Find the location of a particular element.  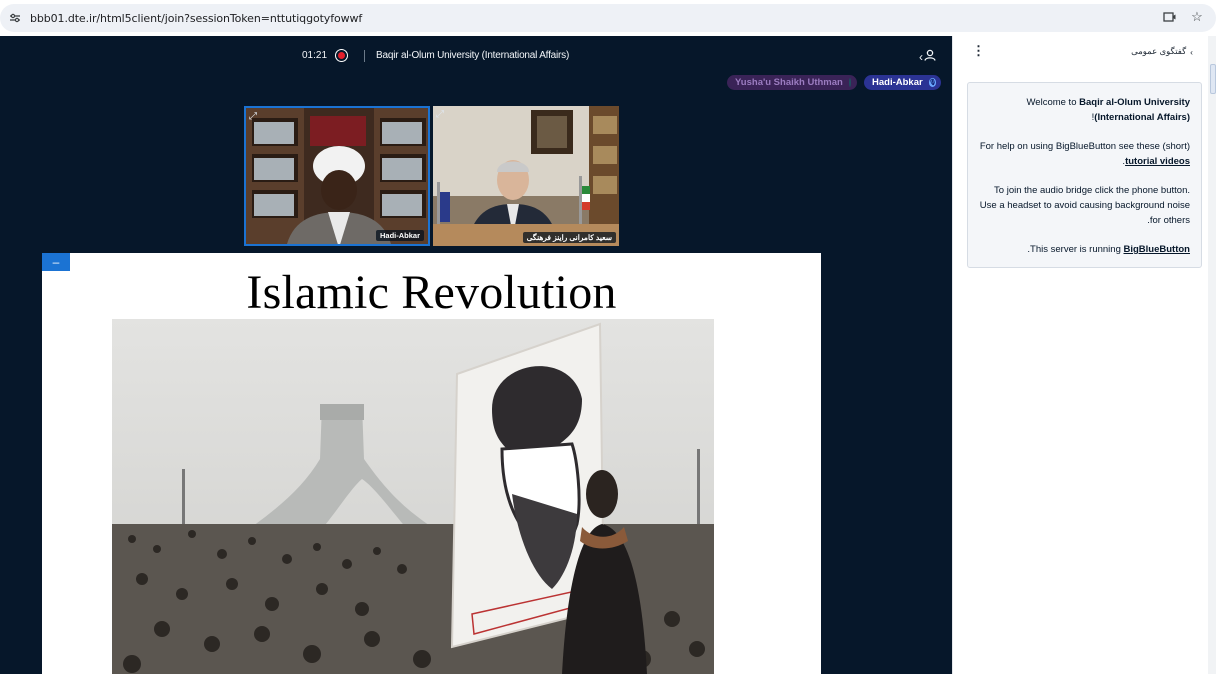

cast-icon is located at coordinates (1169, 17).